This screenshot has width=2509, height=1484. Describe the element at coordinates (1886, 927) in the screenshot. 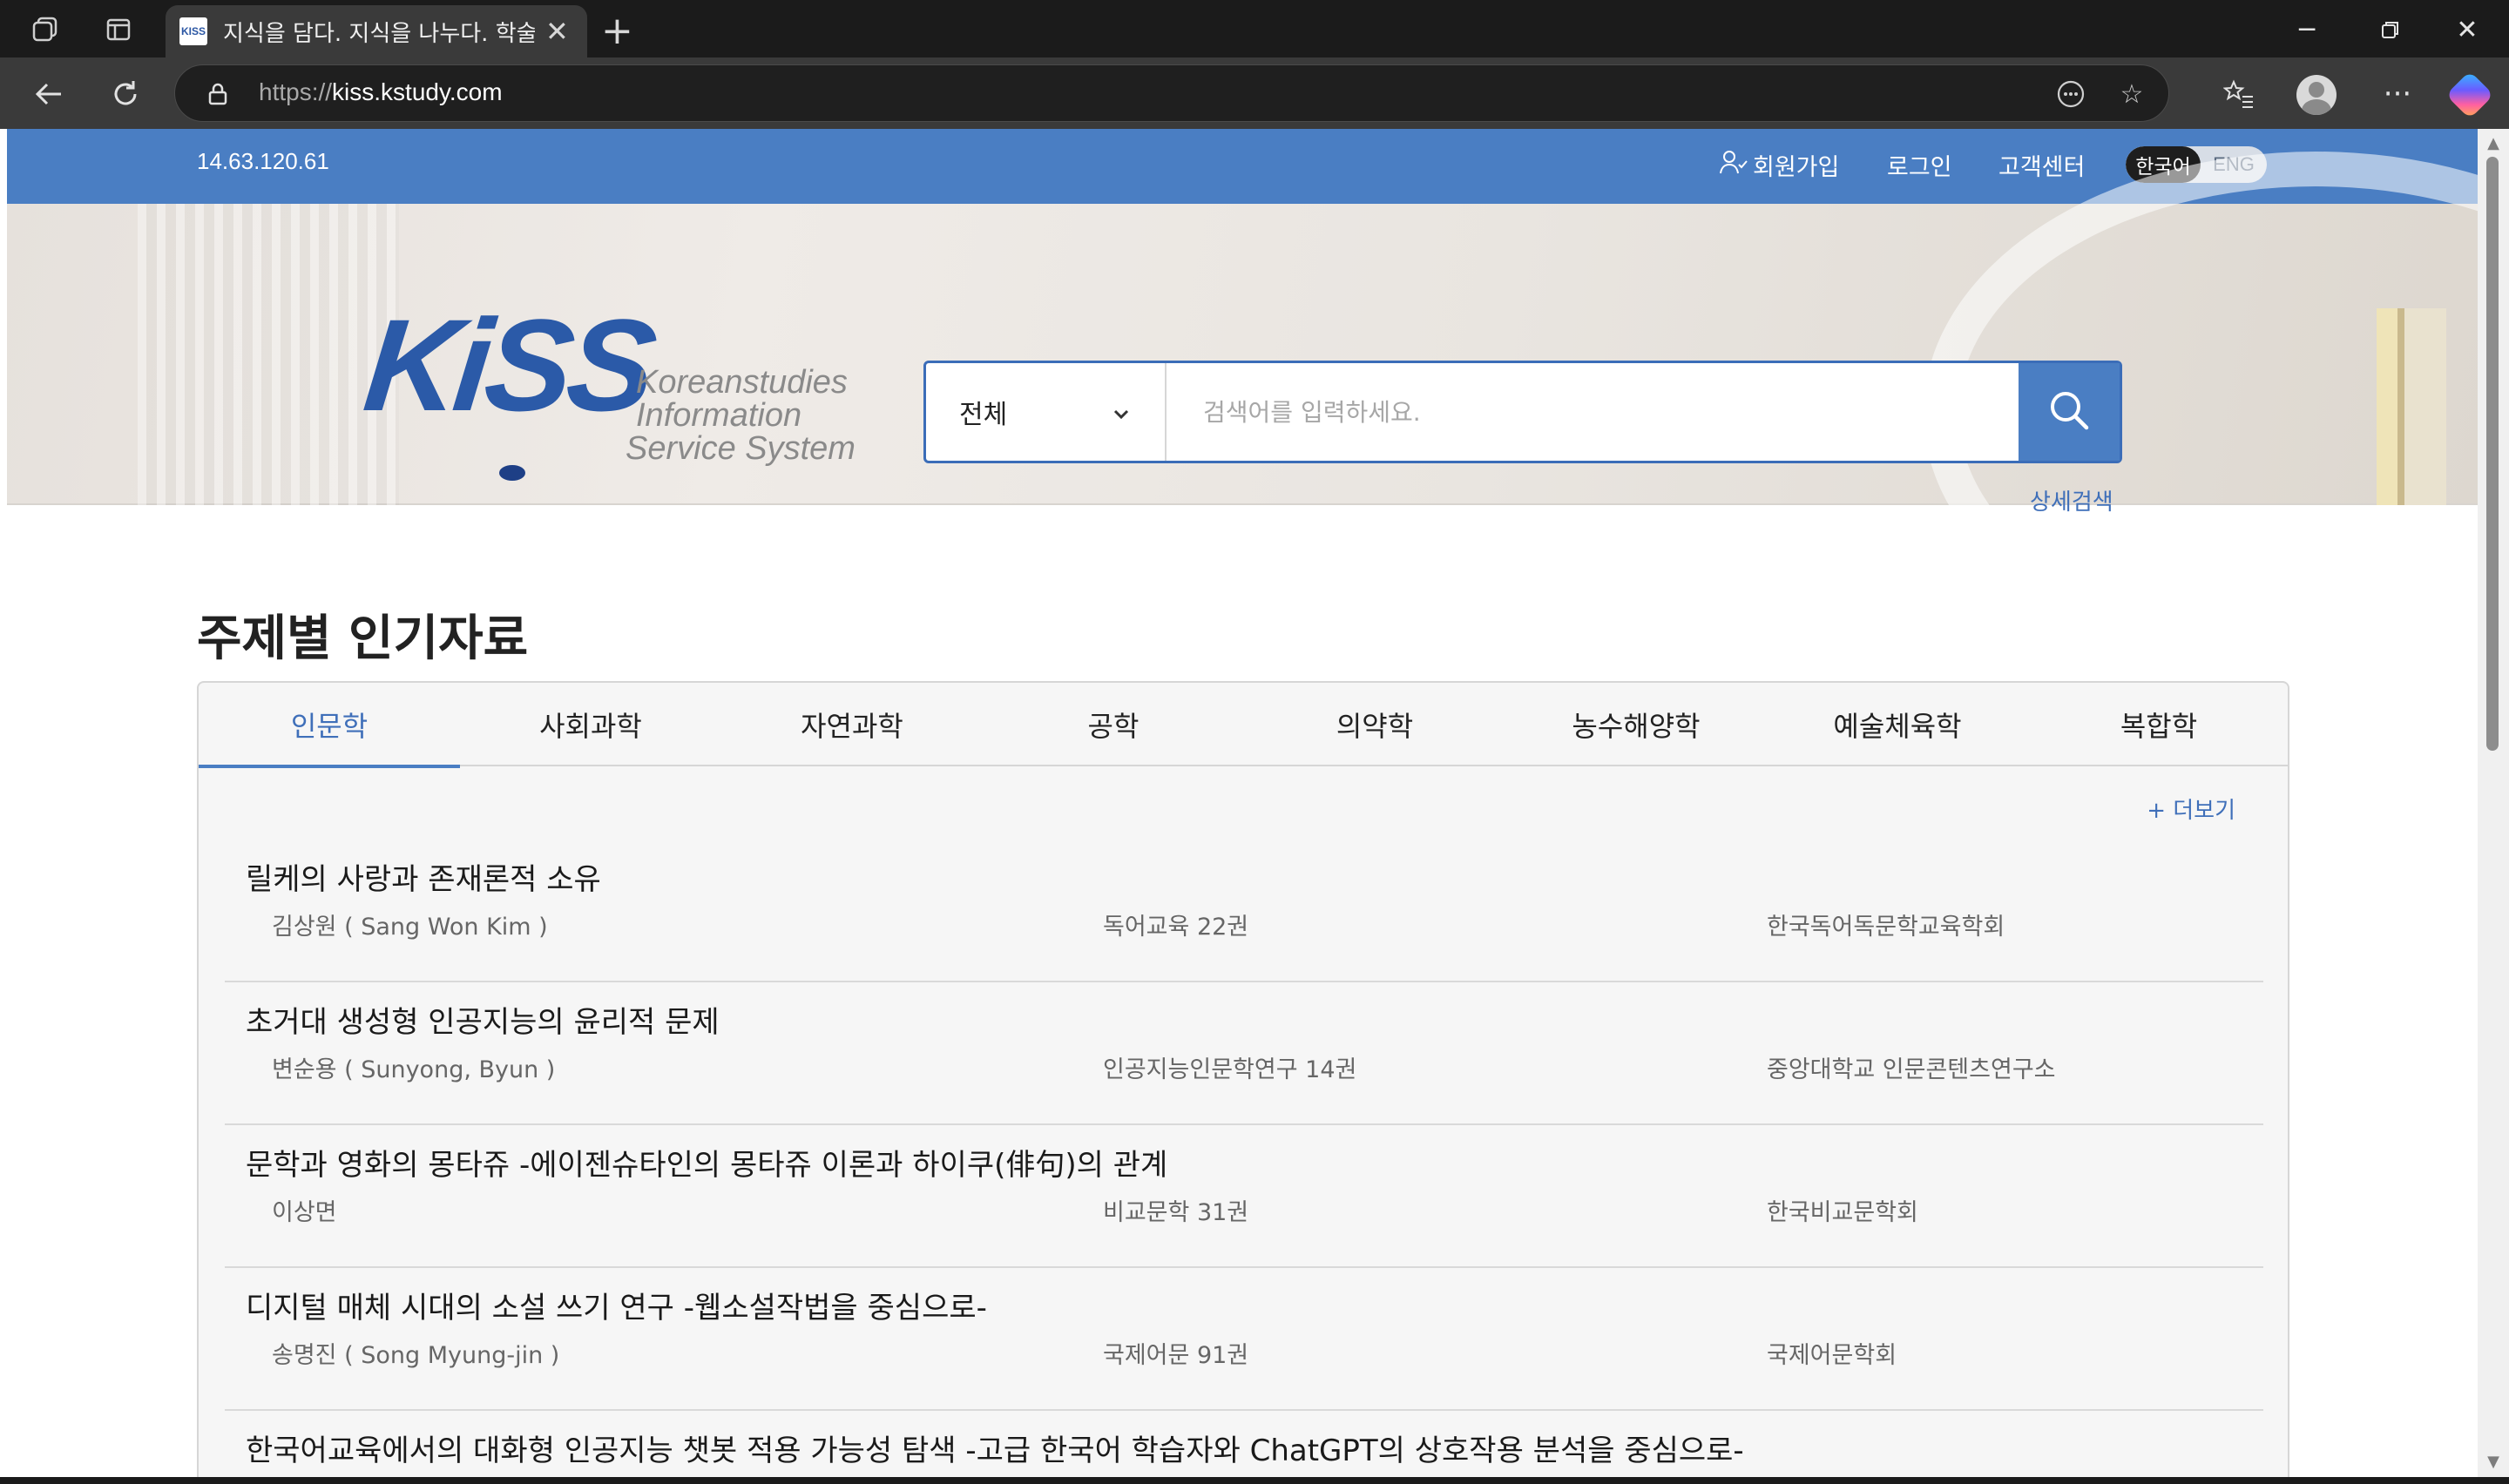

I see `item-publisher: 한국독어독문학교육학회` at that location.